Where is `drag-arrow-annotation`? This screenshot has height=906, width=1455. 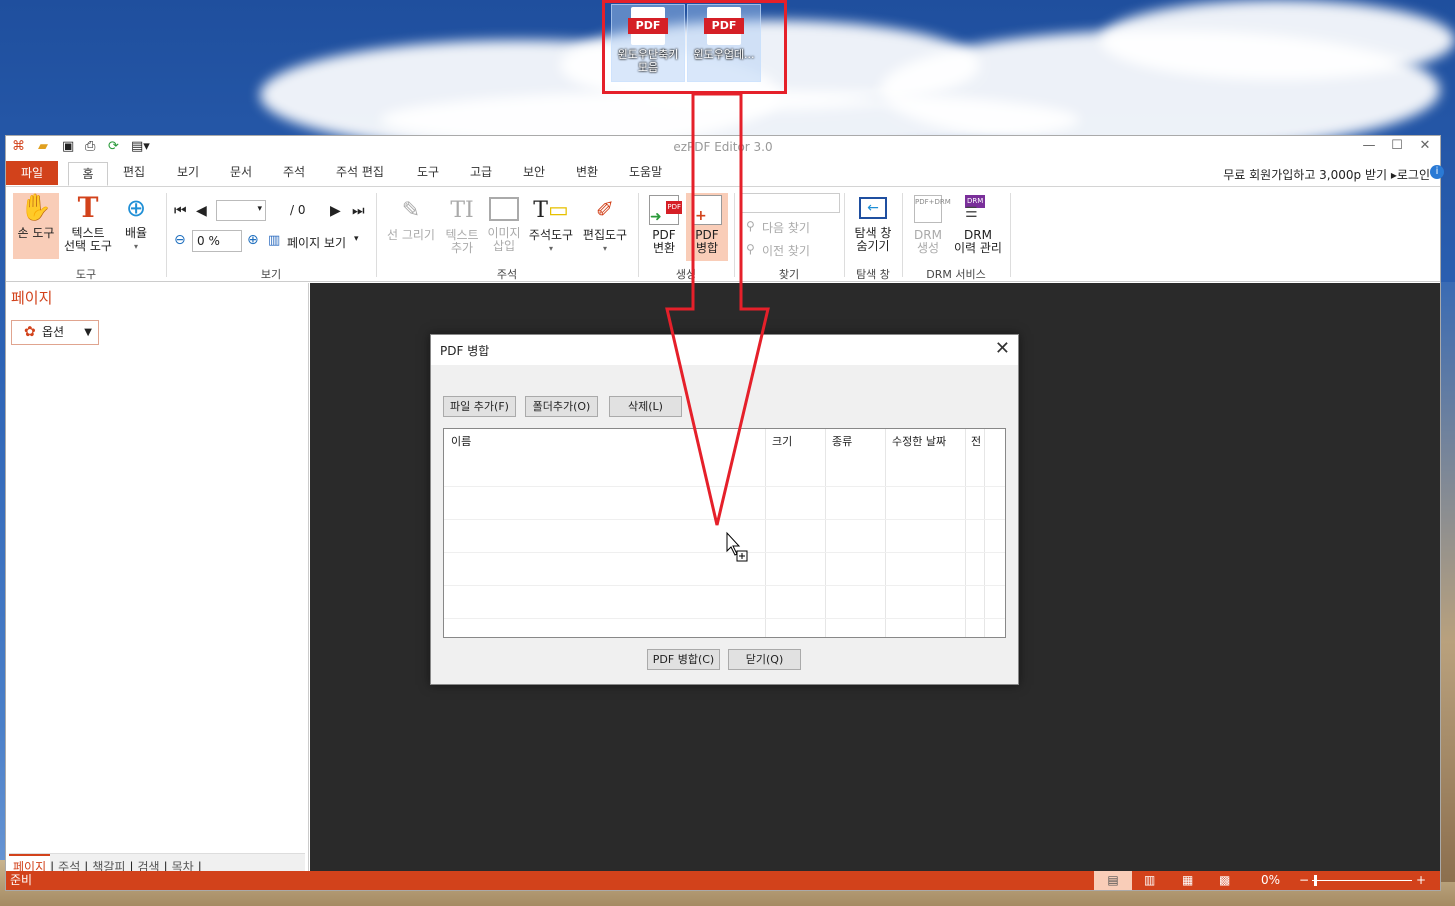 drag-arrow-annotation is located at coordinates (717, 327).